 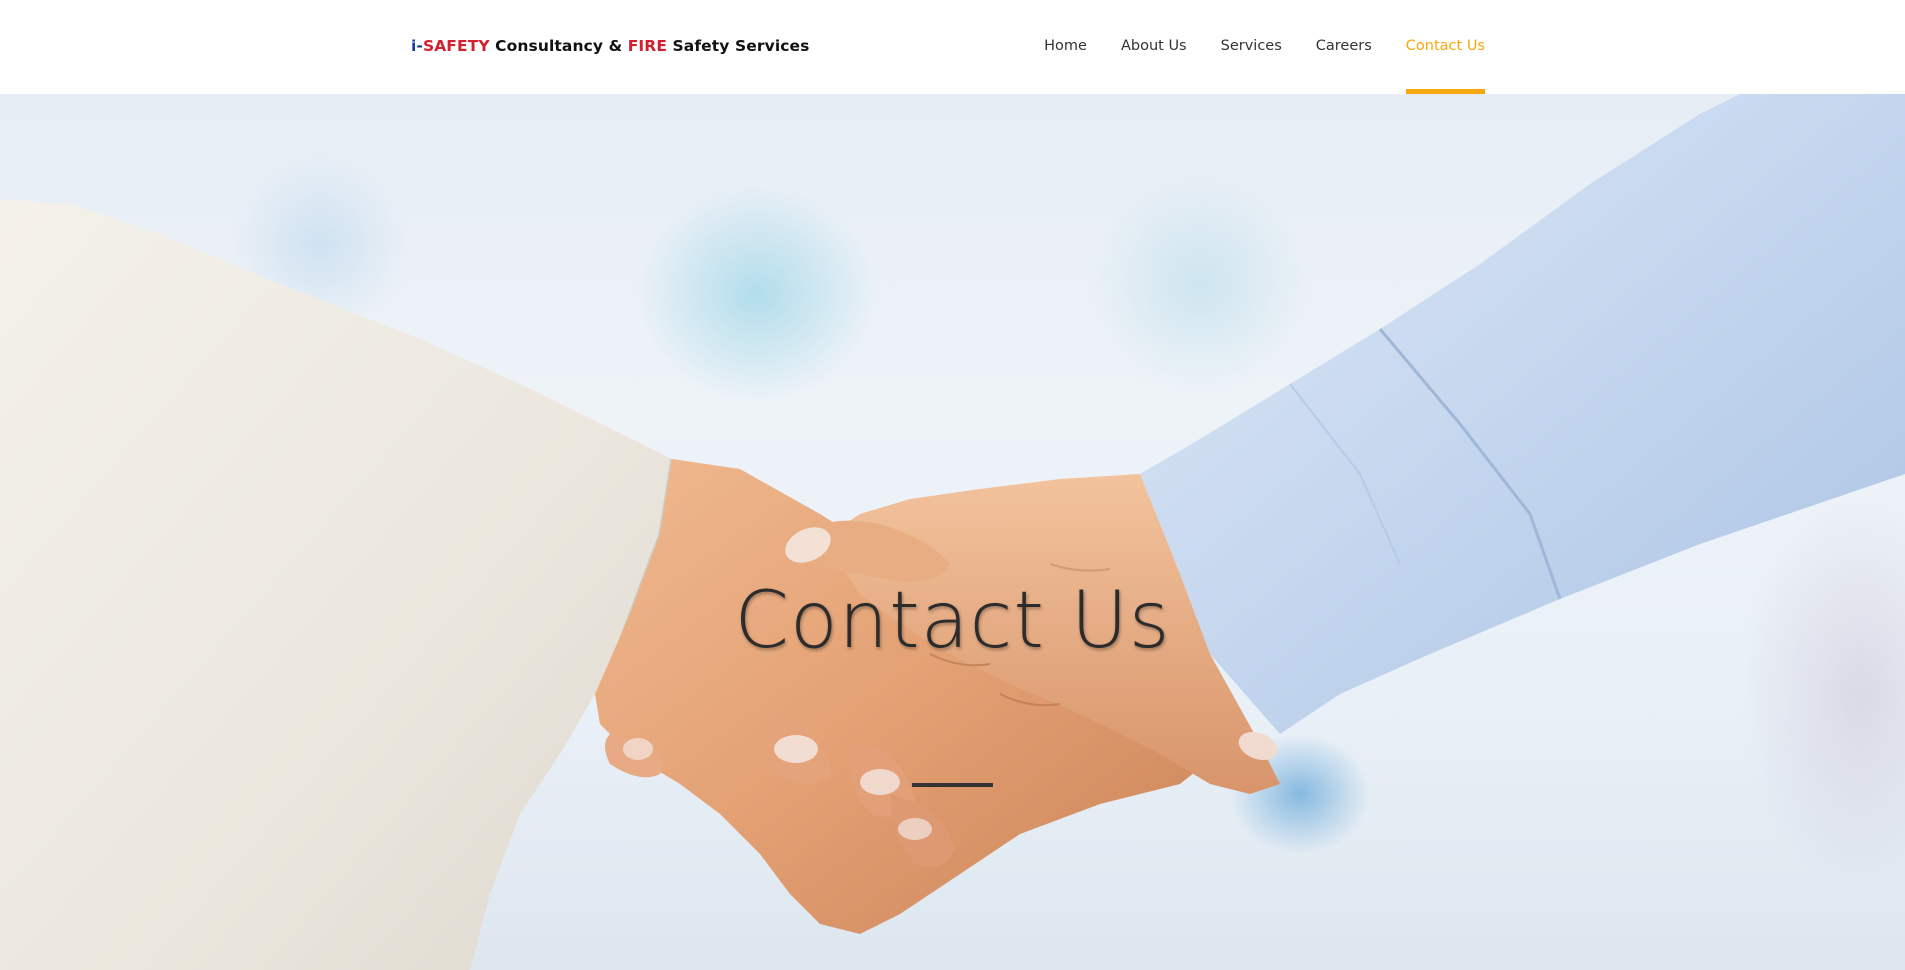 I want to click on nav-home: Home, so click(x=1065, y=47).